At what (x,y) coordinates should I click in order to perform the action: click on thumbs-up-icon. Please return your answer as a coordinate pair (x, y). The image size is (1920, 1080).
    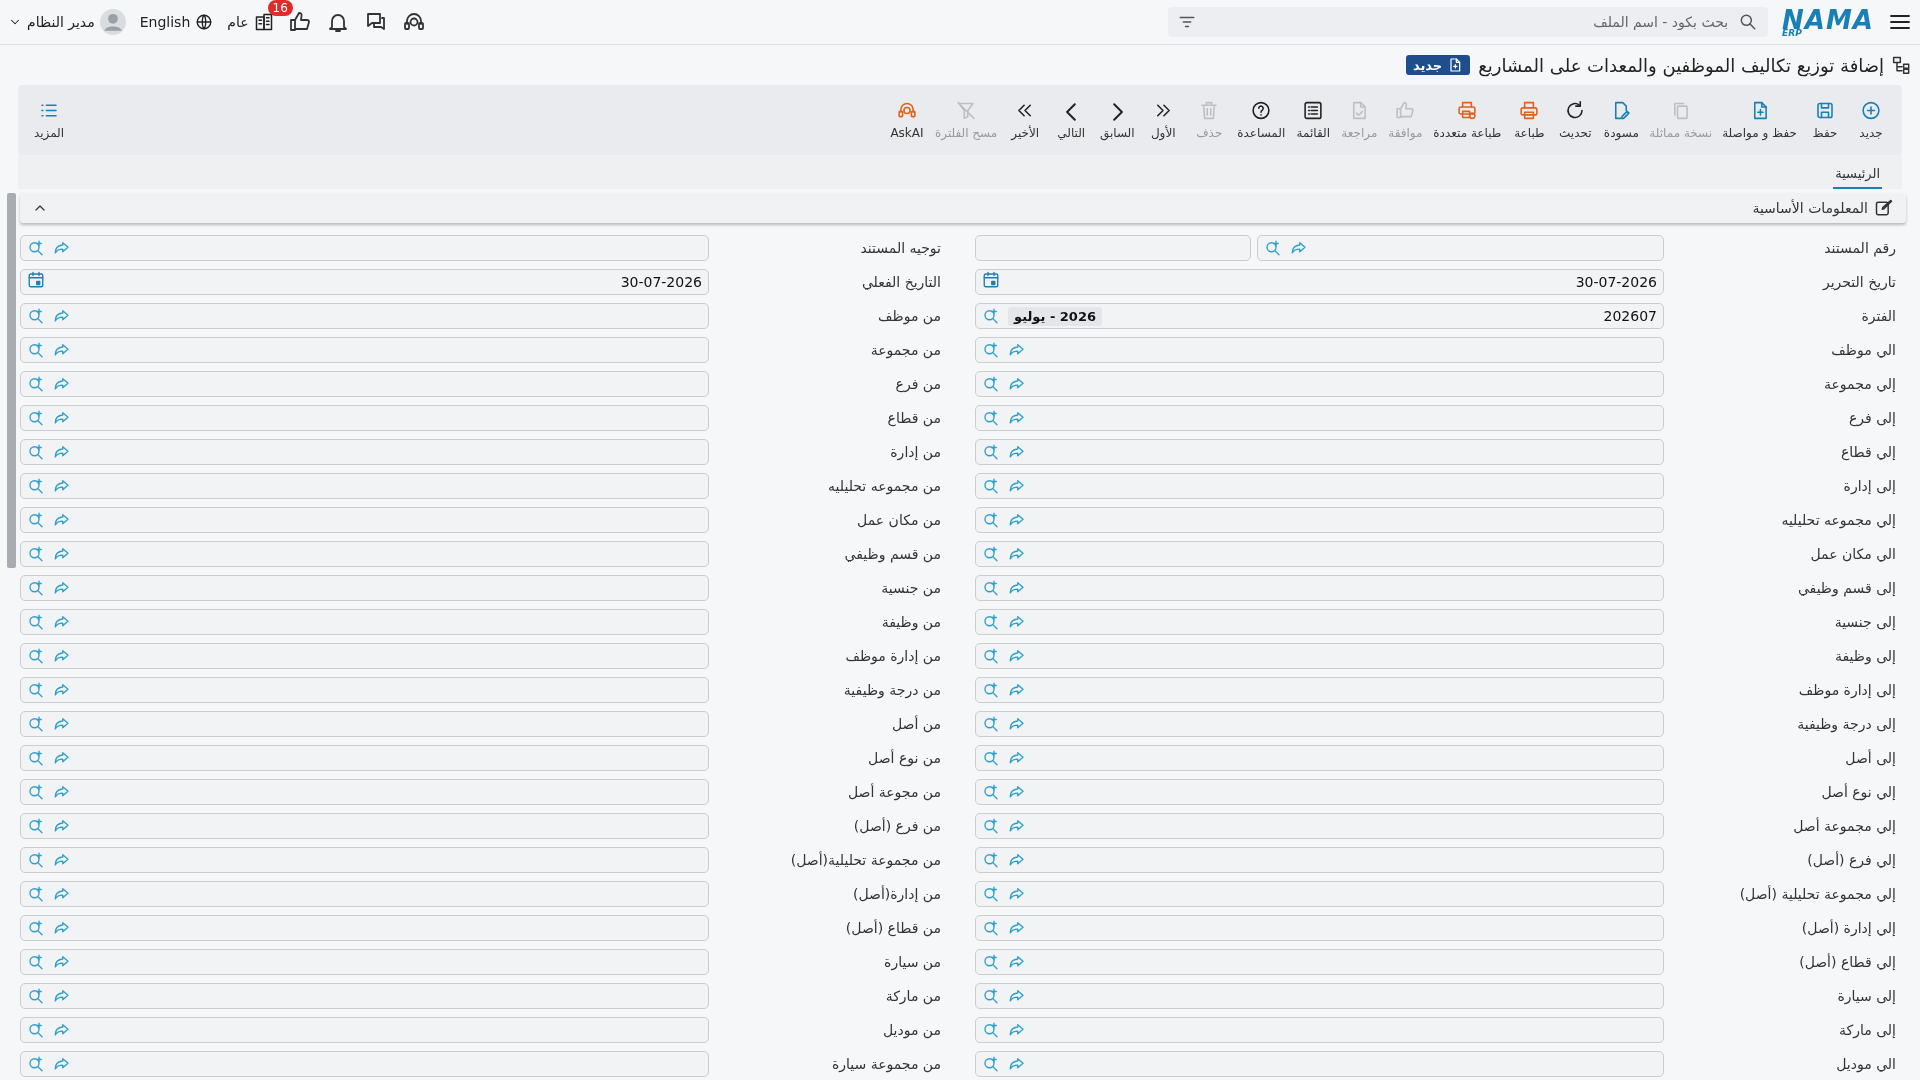
    Looking at the image, I should click on (299, 22).